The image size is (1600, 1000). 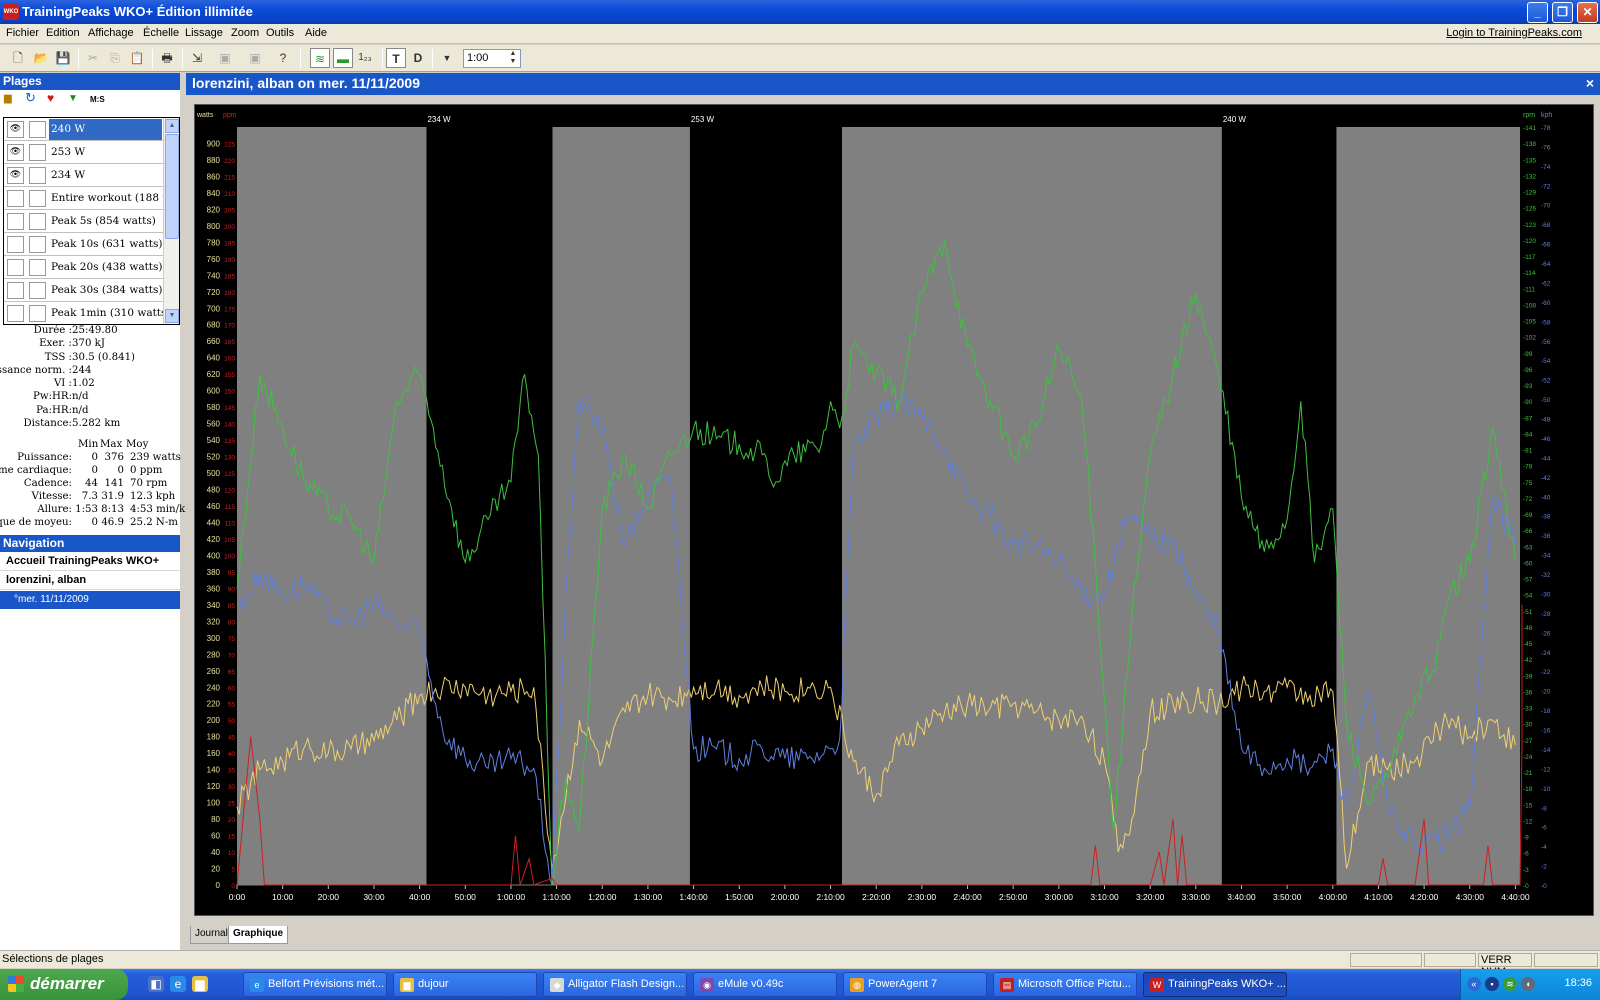 I want to click on desktop-icon: ◧, so click(x=156, y=984).